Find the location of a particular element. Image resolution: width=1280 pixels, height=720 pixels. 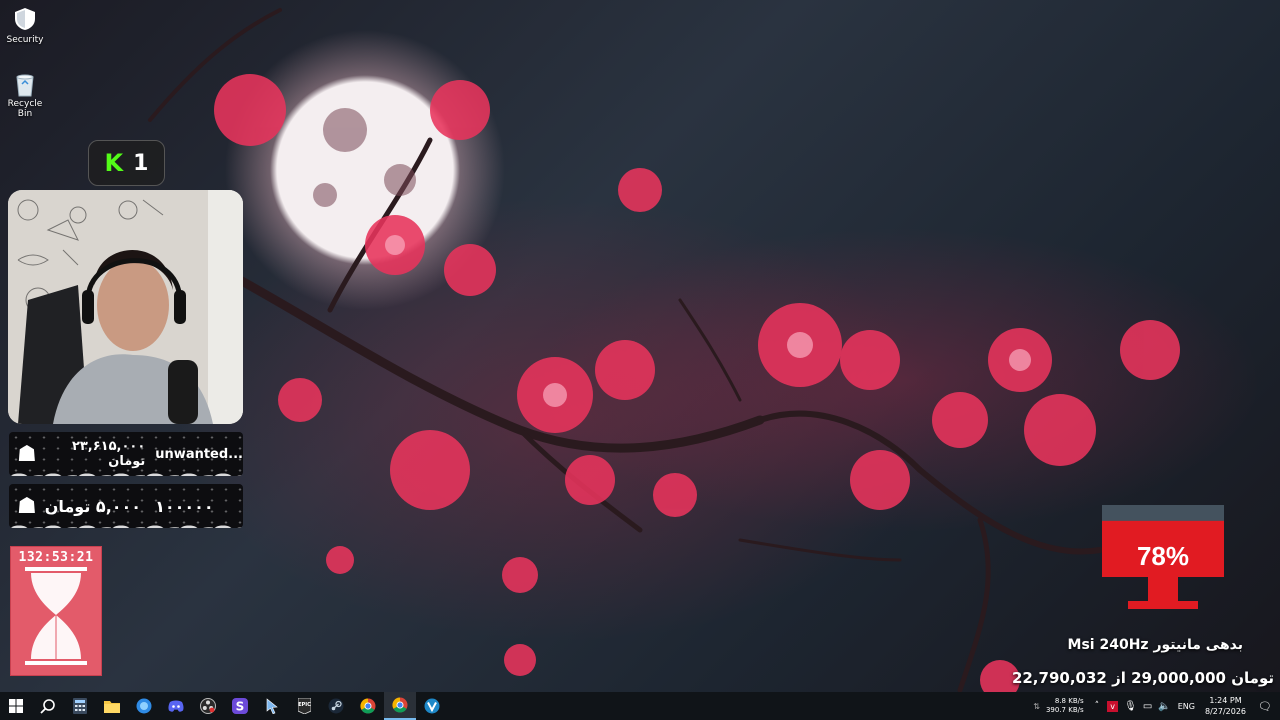

donation-amount: ۲۳,۶۱۵,۰۰۰ تومان is located at coordinates (108, 454).